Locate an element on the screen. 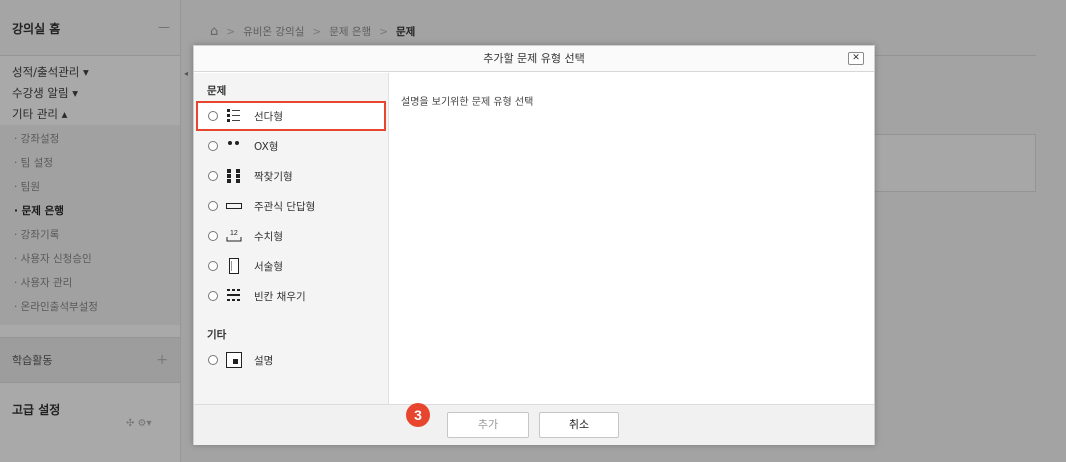 The image size is (1066, 462). dialog-footer: 추가 취소 is located at coordinates (534, 424).